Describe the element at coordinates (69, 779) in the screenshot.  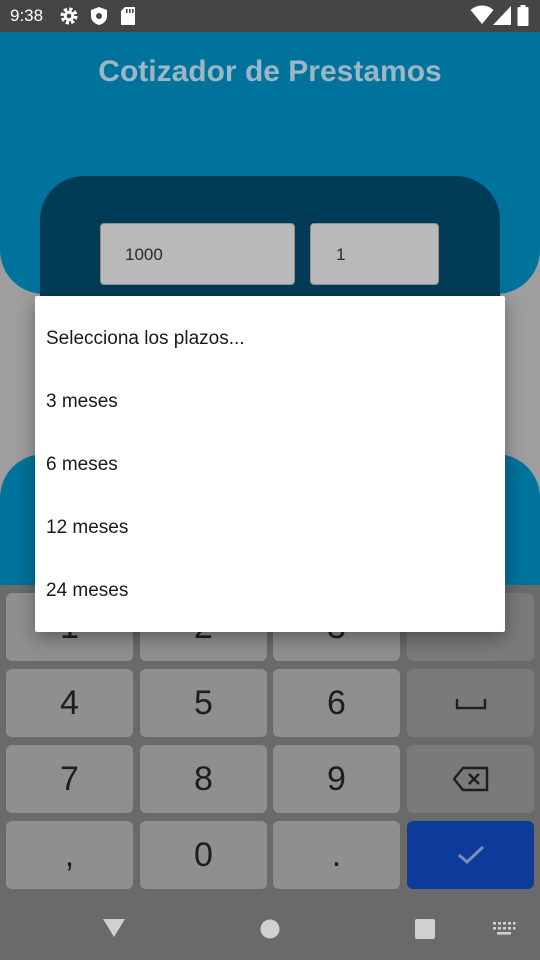
I see `key-7: 7` at that location.